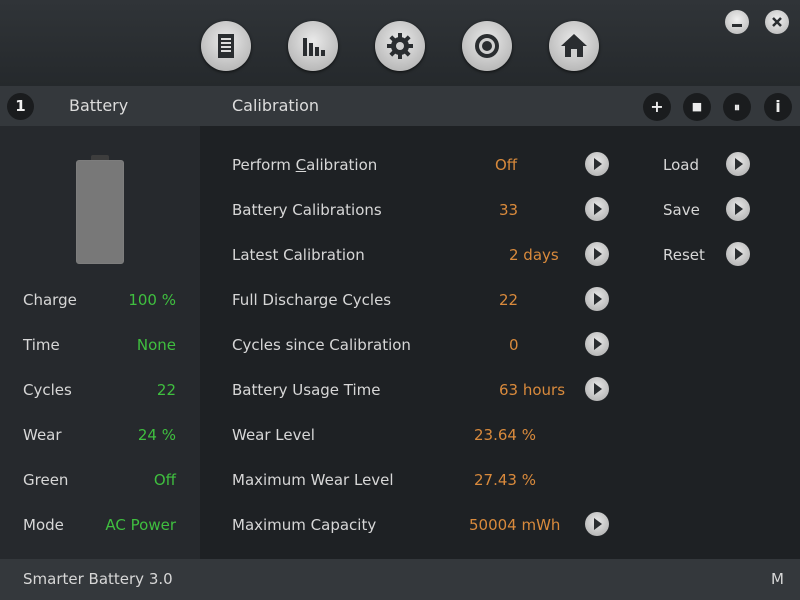  Describe the element at coordinates (400, 106) in the screenshot. I see `section-header: 1 Battery Calibration + ■ ⏸ i` at that location.